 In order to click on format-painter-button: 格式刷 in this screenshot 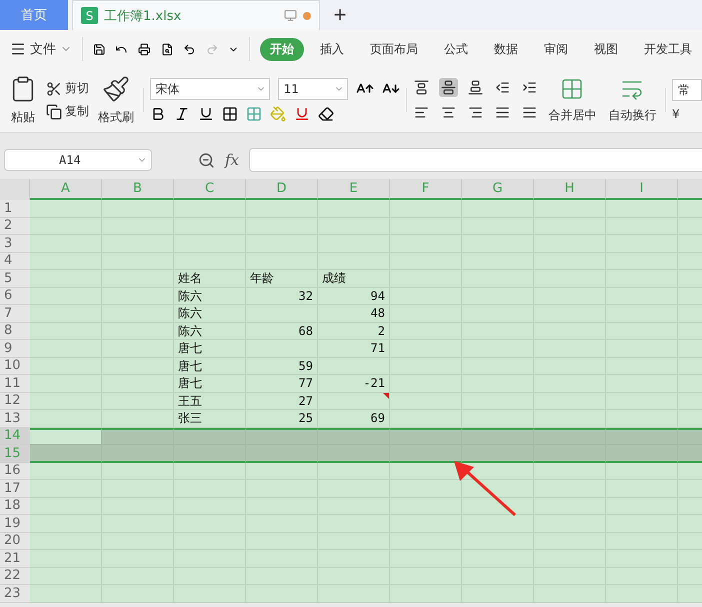, I will do `click(116, 100)`.